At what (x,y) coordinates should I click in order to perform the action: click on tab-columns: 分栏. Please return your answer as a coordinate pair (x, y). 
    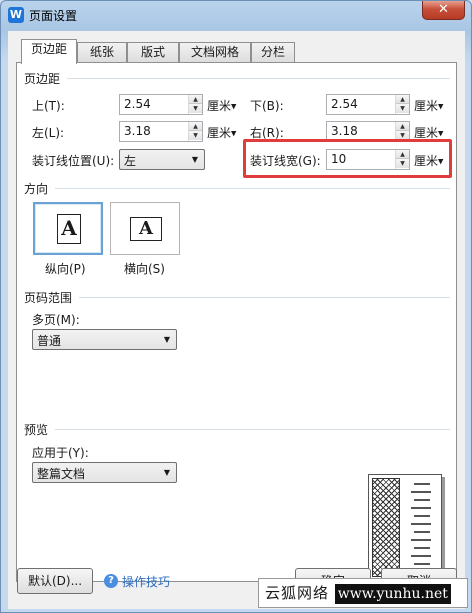
    Looking at the image, I should click on (273, 52).